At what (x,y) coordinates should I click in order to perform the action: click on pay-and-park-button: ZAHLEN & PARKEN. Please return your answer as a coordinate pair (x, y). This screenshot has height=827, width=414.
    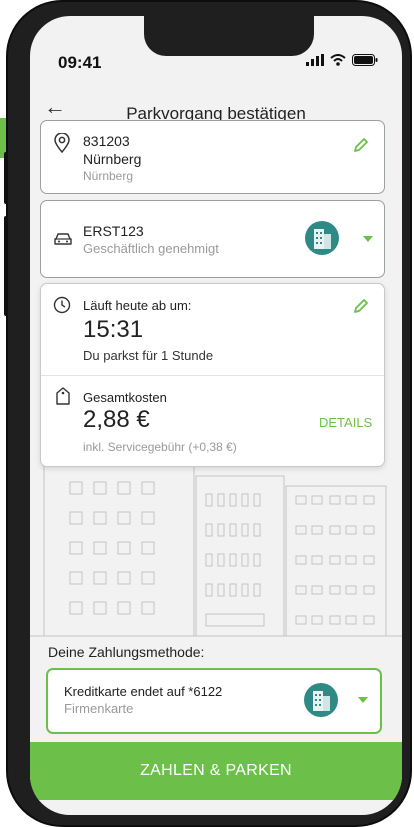
    Looking at the image, I should click on (216, 771).